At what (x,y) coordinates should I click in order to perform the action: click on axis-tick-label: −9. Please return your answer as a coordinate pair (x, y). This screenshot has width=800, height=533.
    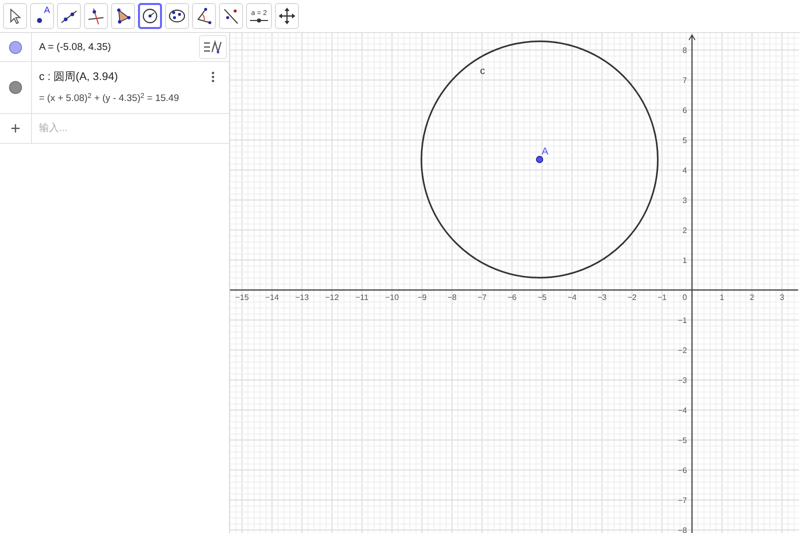
    Looking at the image, I should click on (422, 297).